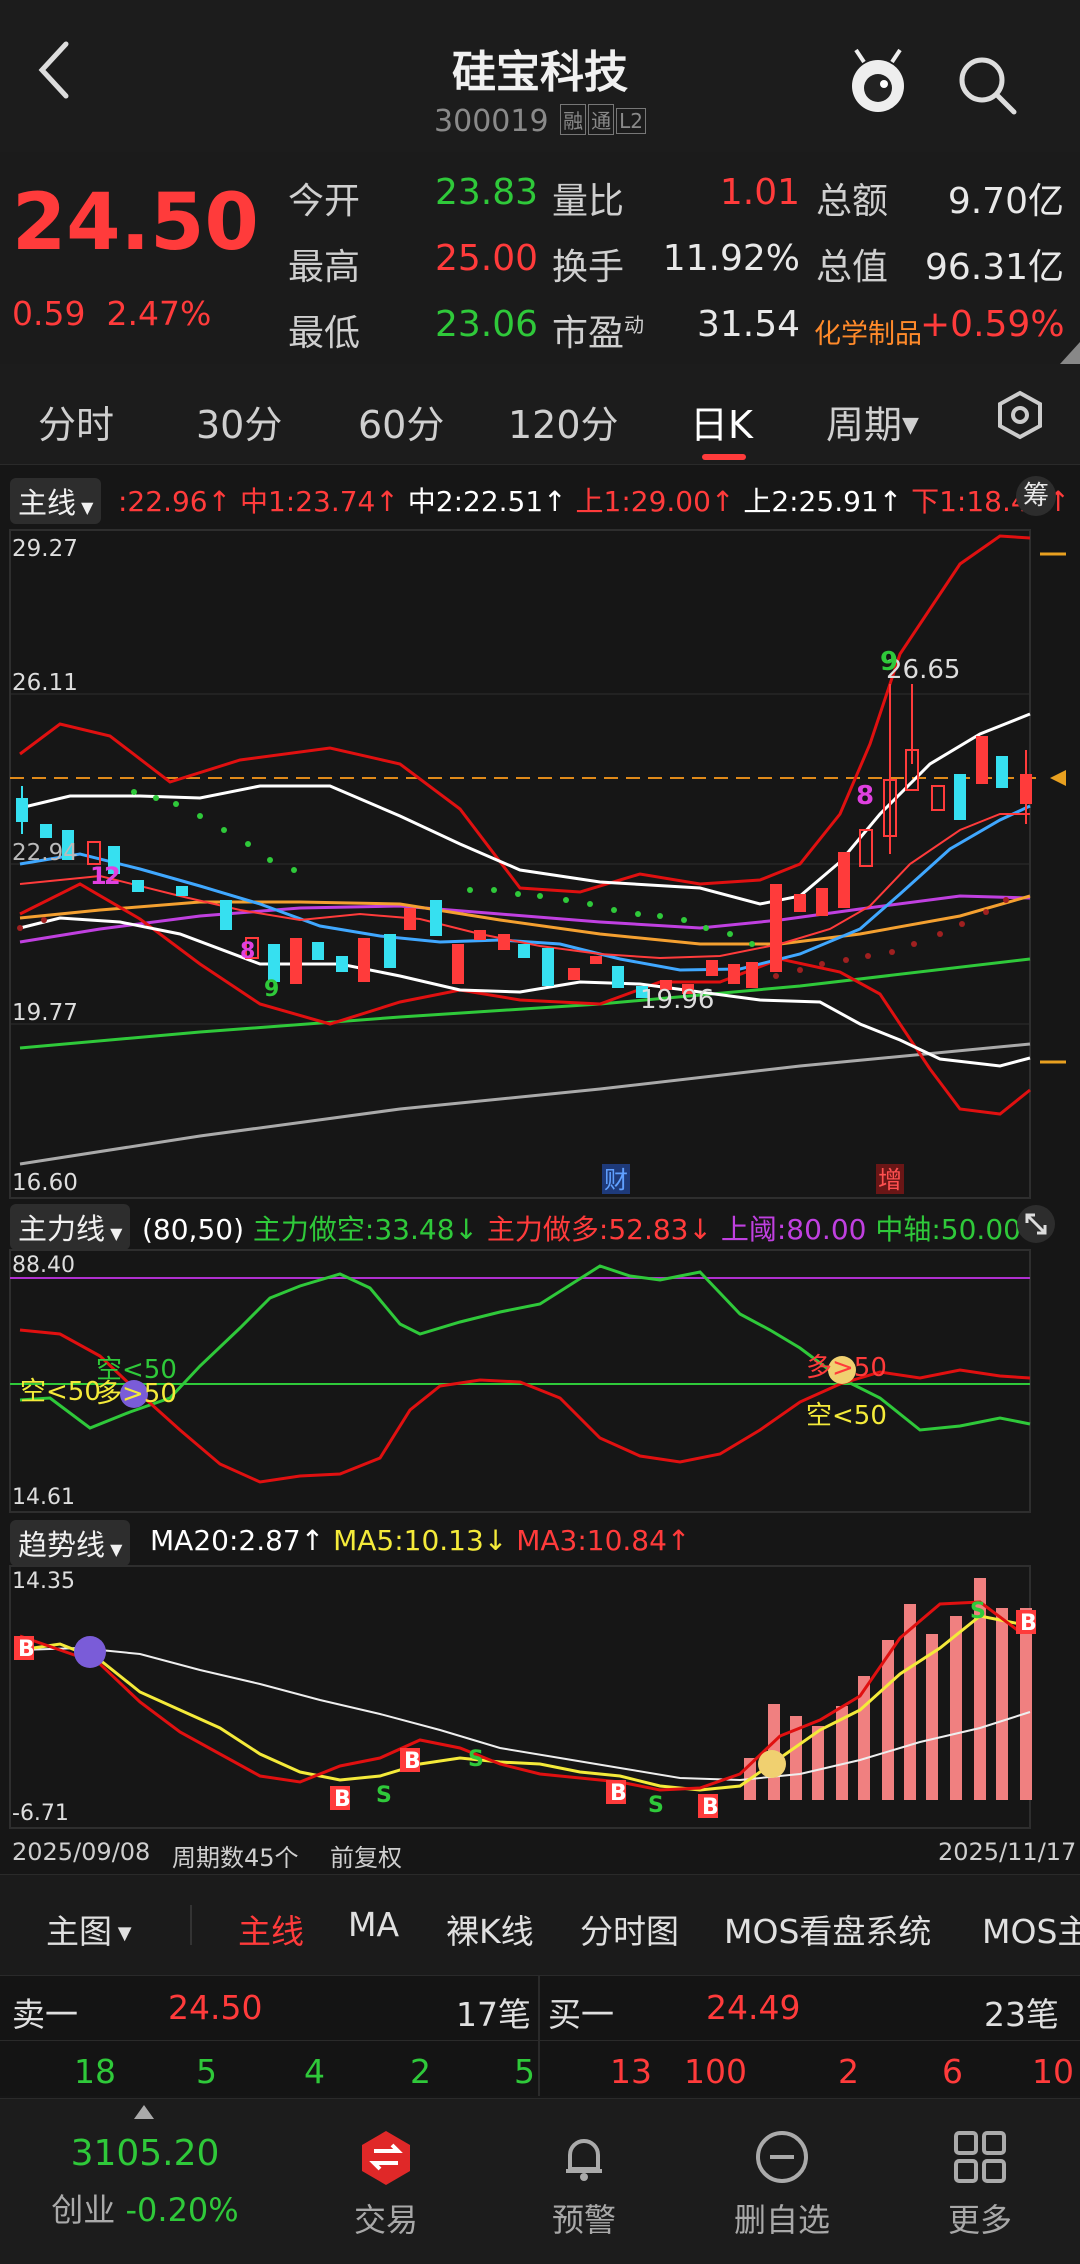 Image resolution: width=1080 pixels, height=2264 pixels. What do you see at coordinates (1005, 201) in the screenshot?
I see `value-turnover-amount: 9.70亿` at bounding box center [1005, 201].